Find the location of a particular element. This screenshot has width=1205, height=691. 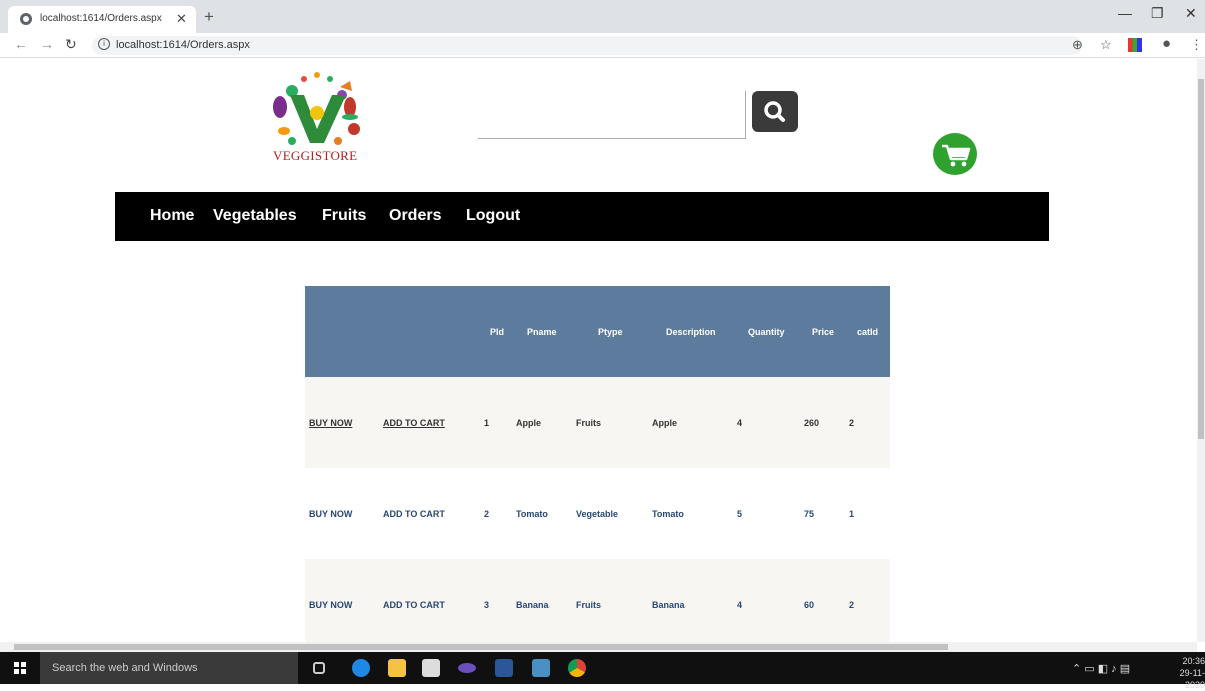

reload-icon: ↻ is located at coordinates (71, 44).